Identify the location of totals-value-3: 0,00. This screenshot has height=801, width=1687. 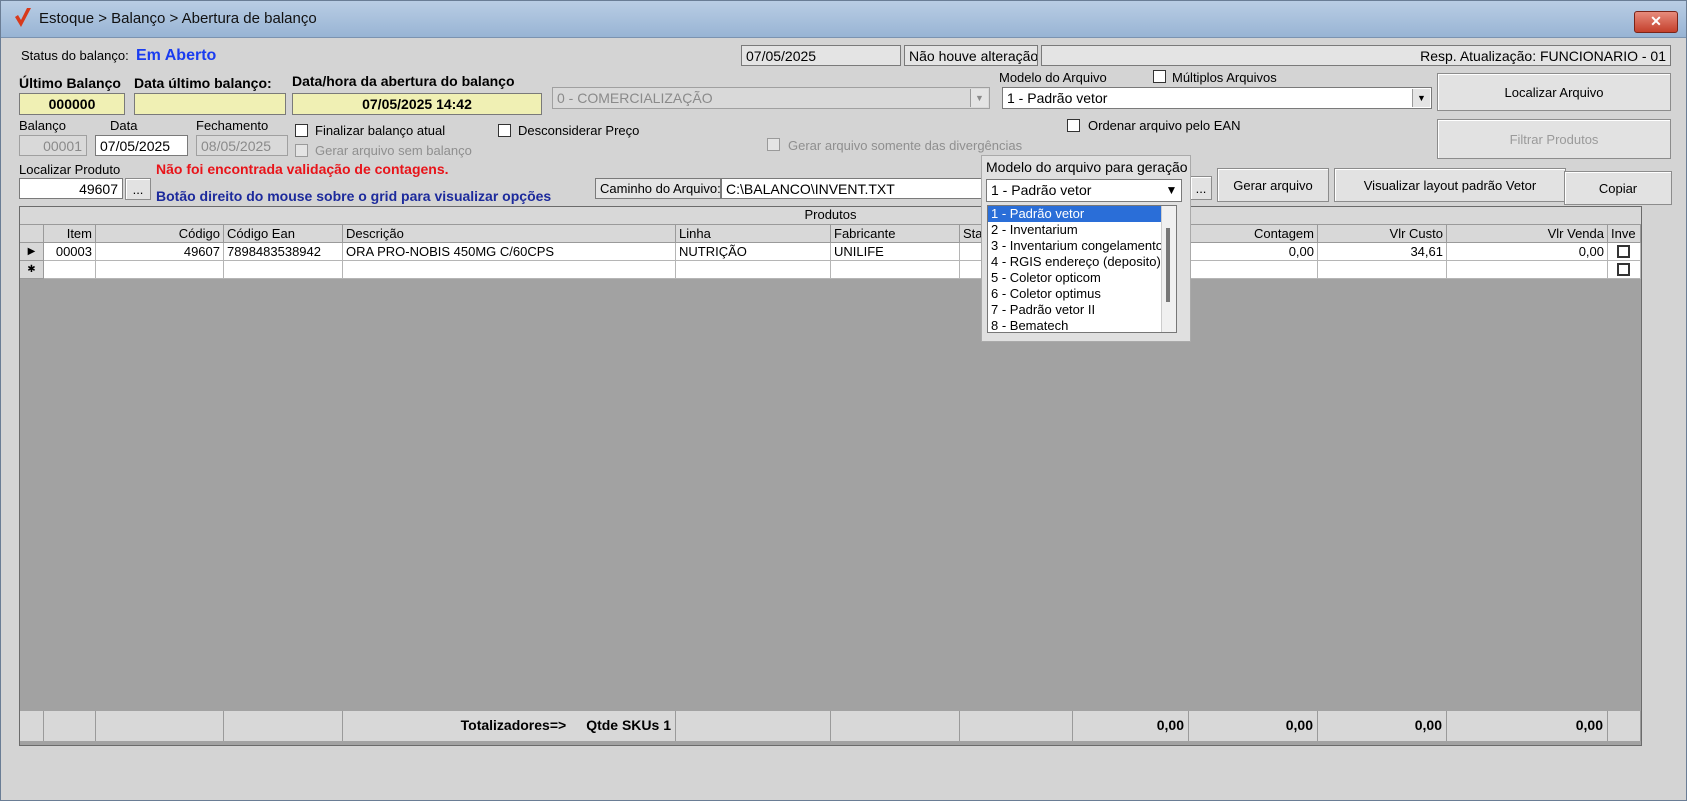
(1382, 726).